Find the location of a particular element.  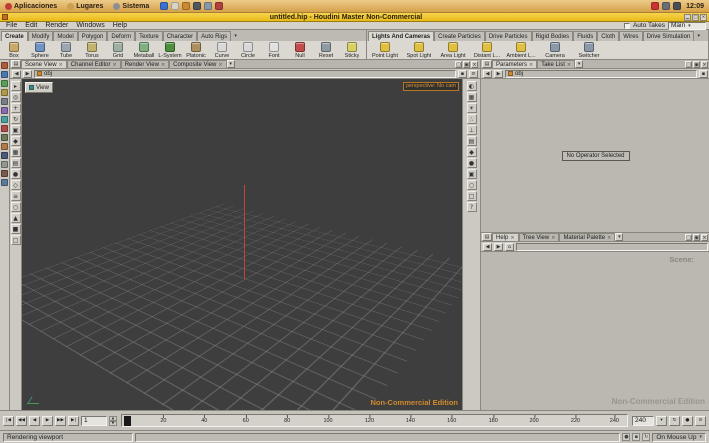

pane-tab: Parameters × is located at coordinates (515, 64).